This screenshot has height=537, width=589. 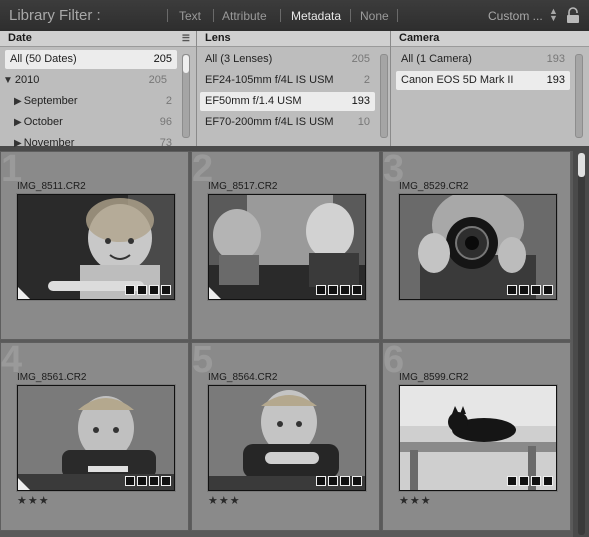 What do you see at coordinates (24, 293) in the screenshot?
I see `corner-badge` at bounding box center [24, 293].